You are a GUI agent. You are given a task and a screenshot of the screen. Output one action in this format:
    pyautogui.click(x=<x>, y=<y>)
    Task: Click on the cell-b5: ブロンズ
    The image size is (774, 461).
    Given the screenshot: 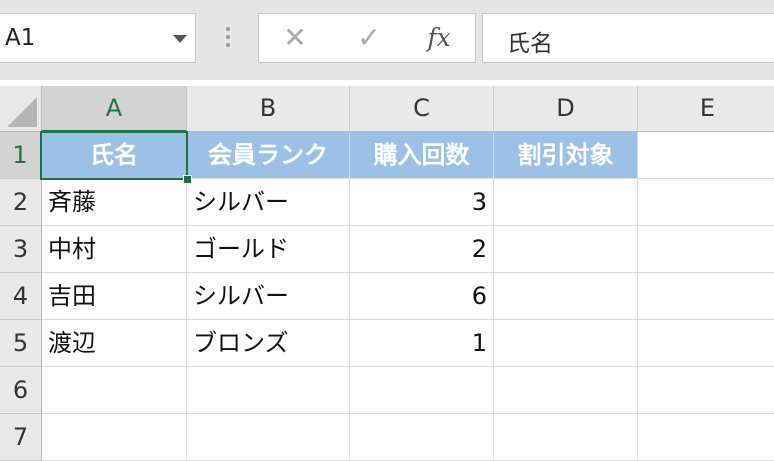 What is the action you would take?
    pyautogui.click(x=268, y=343)
    